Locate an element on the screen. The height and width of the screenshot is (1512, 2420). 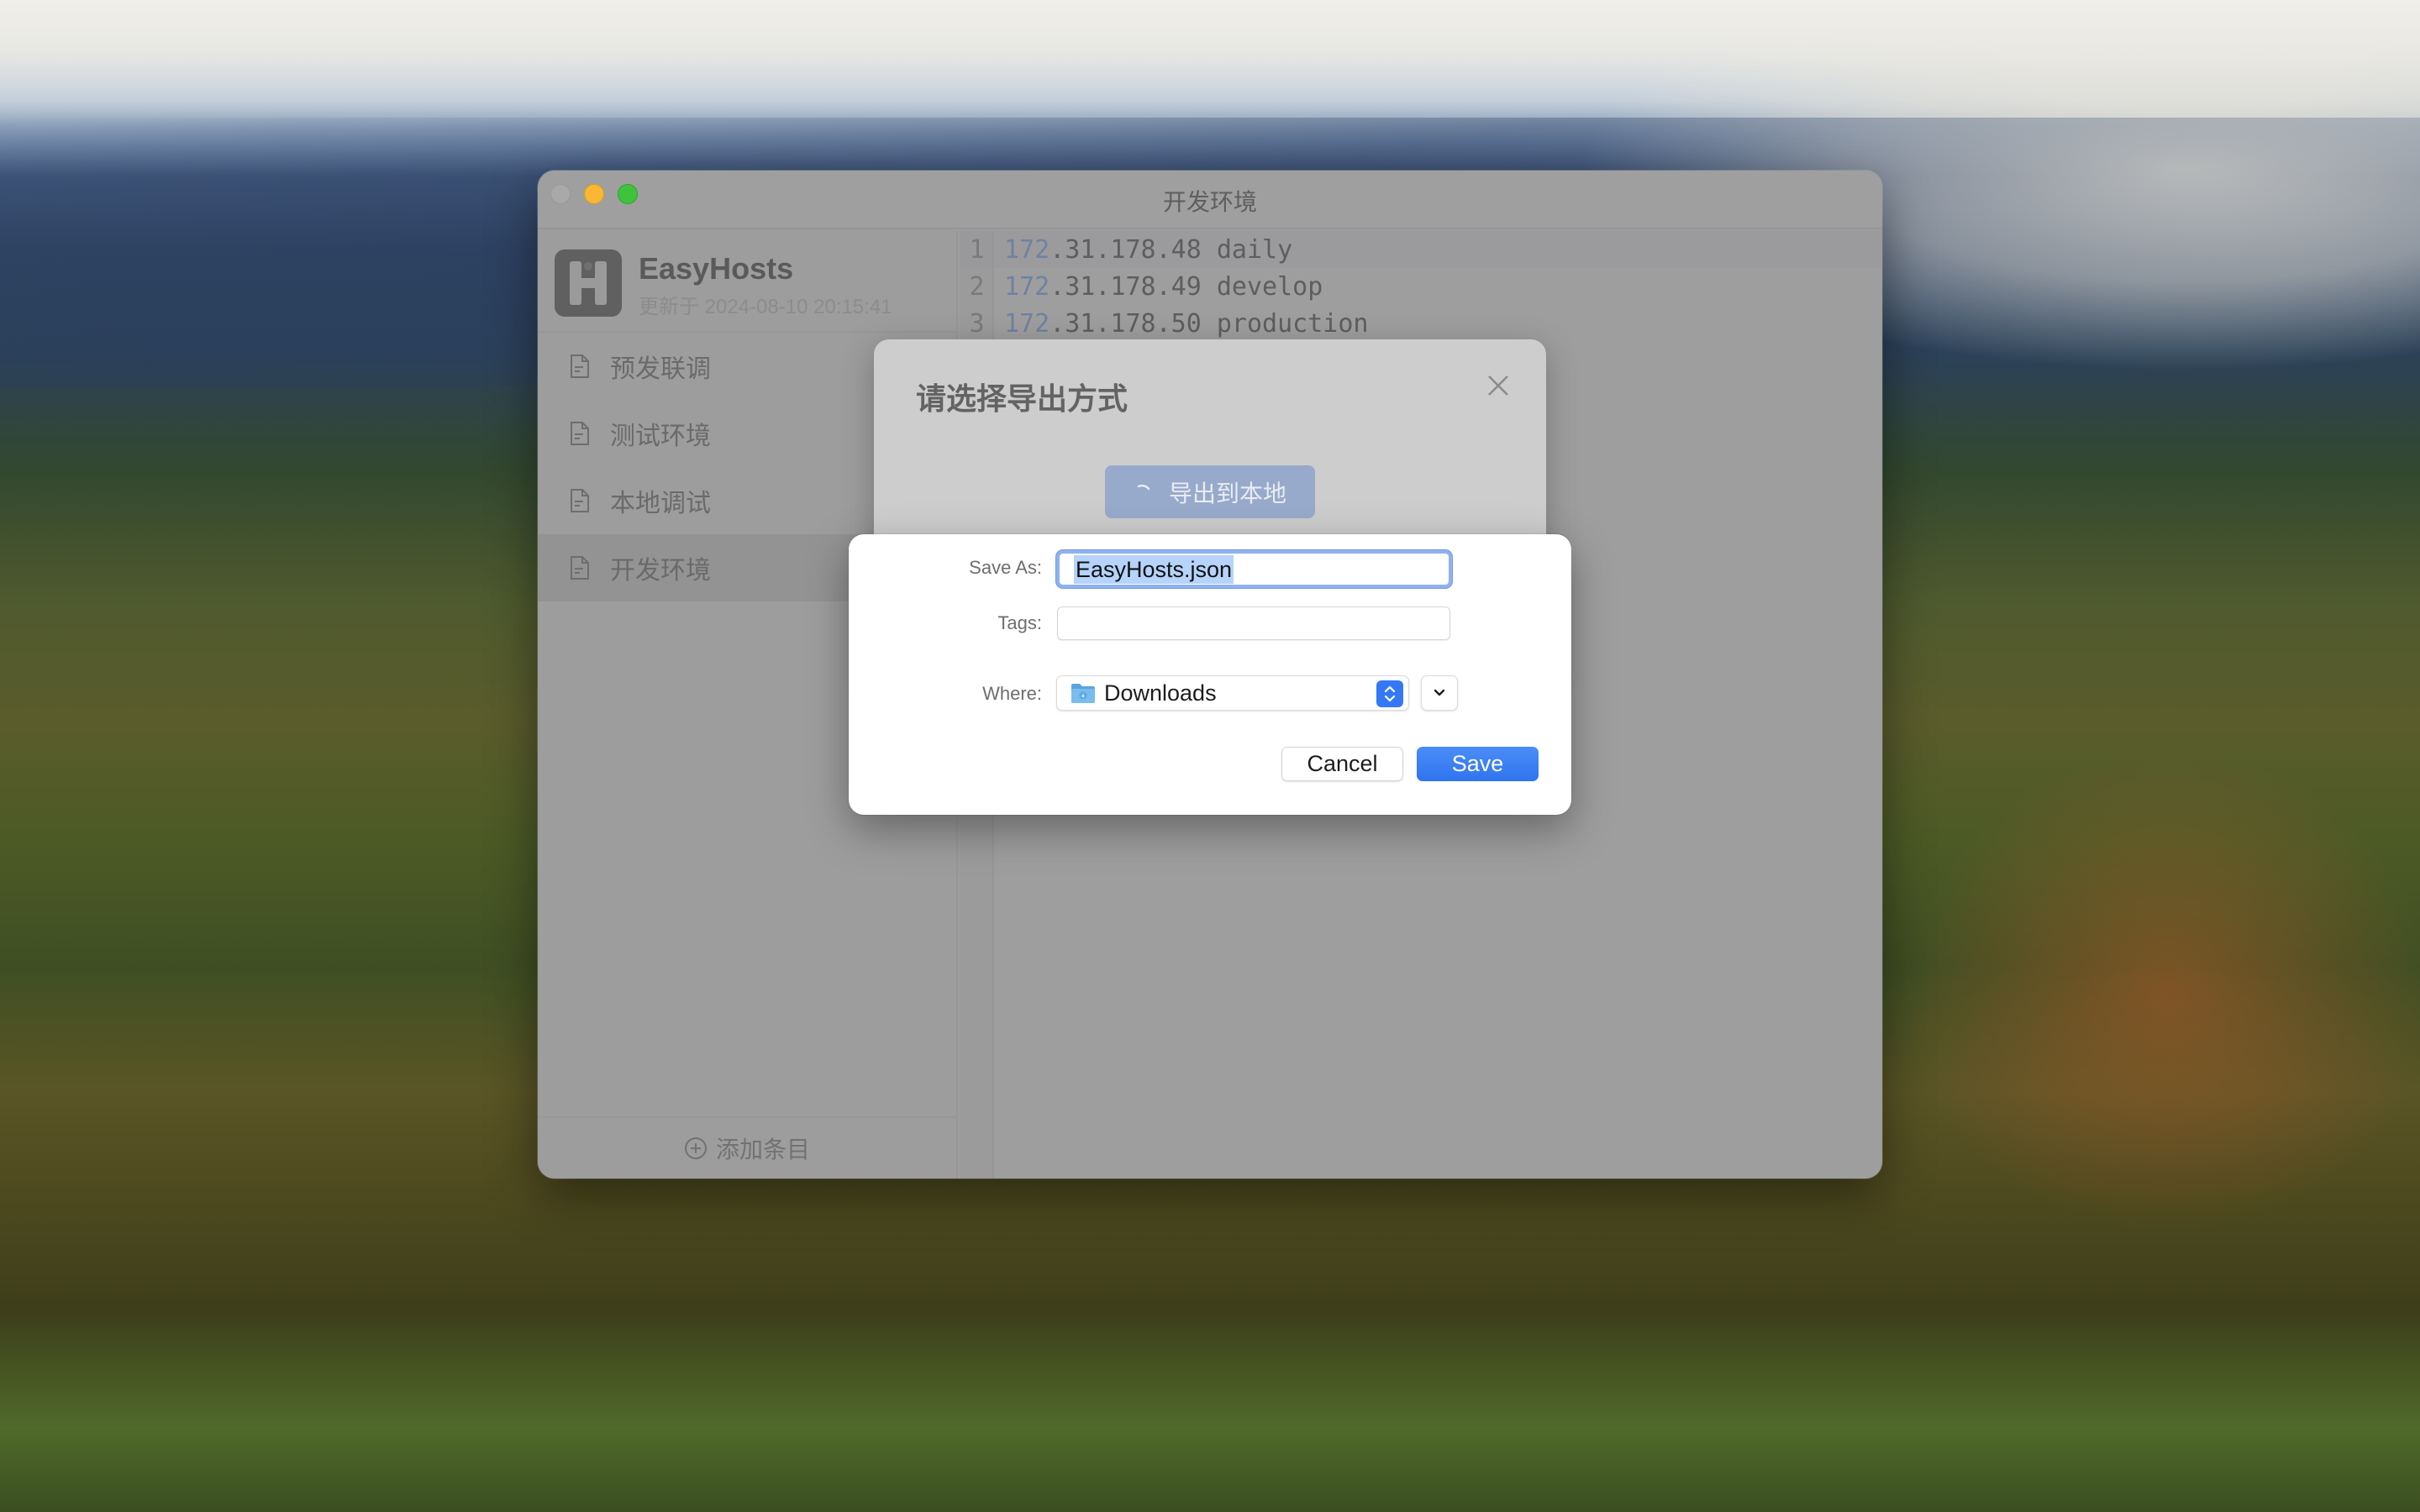
export-modal-title: 请选择导出方式 is located at coordinates (1022, 398).